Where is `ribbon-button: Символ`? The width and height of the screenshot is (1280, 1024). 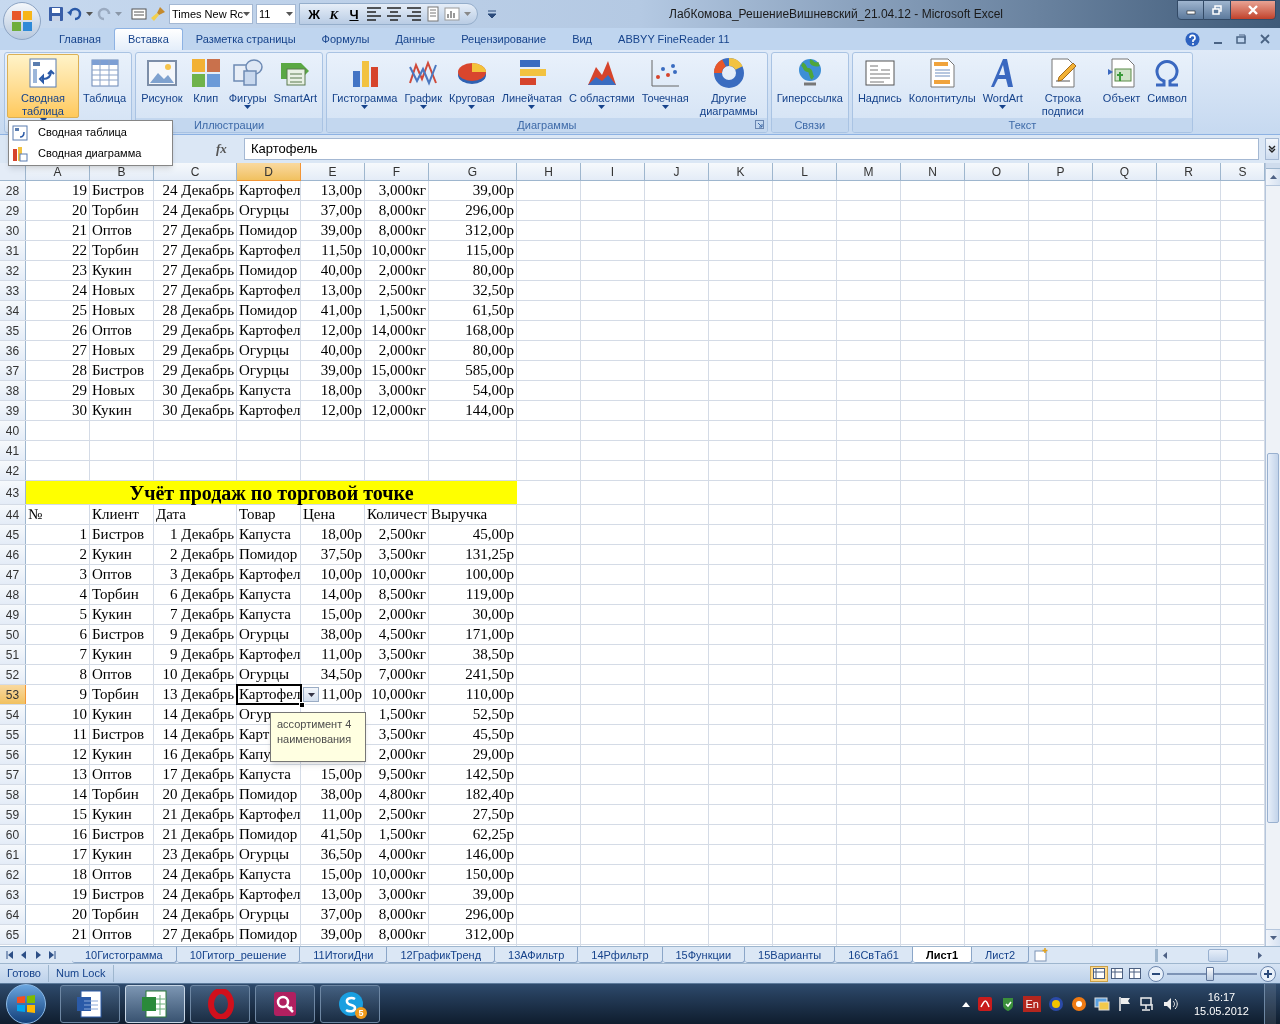 ribbon-button: Символ is located at coordinates (1167, 86).